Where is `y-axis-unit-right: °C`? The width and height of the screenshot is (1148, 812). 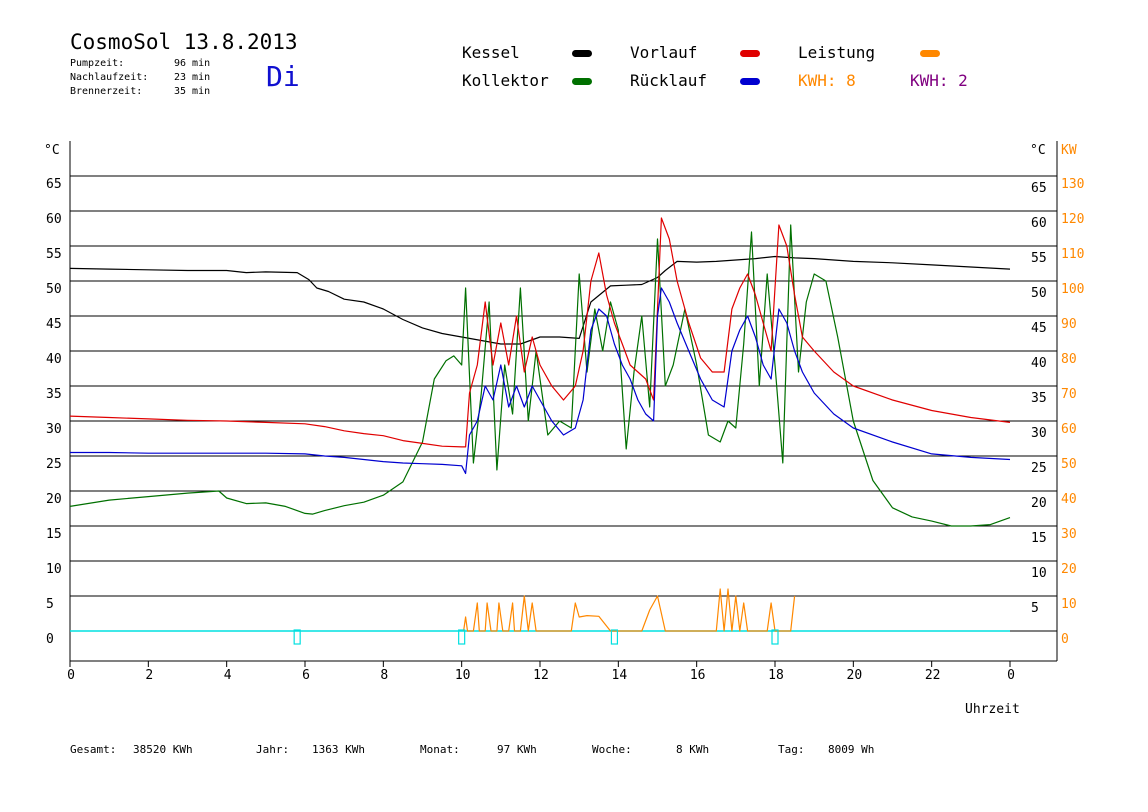
y-axis-unit-right: °C is located at coordinates (1038, 150).